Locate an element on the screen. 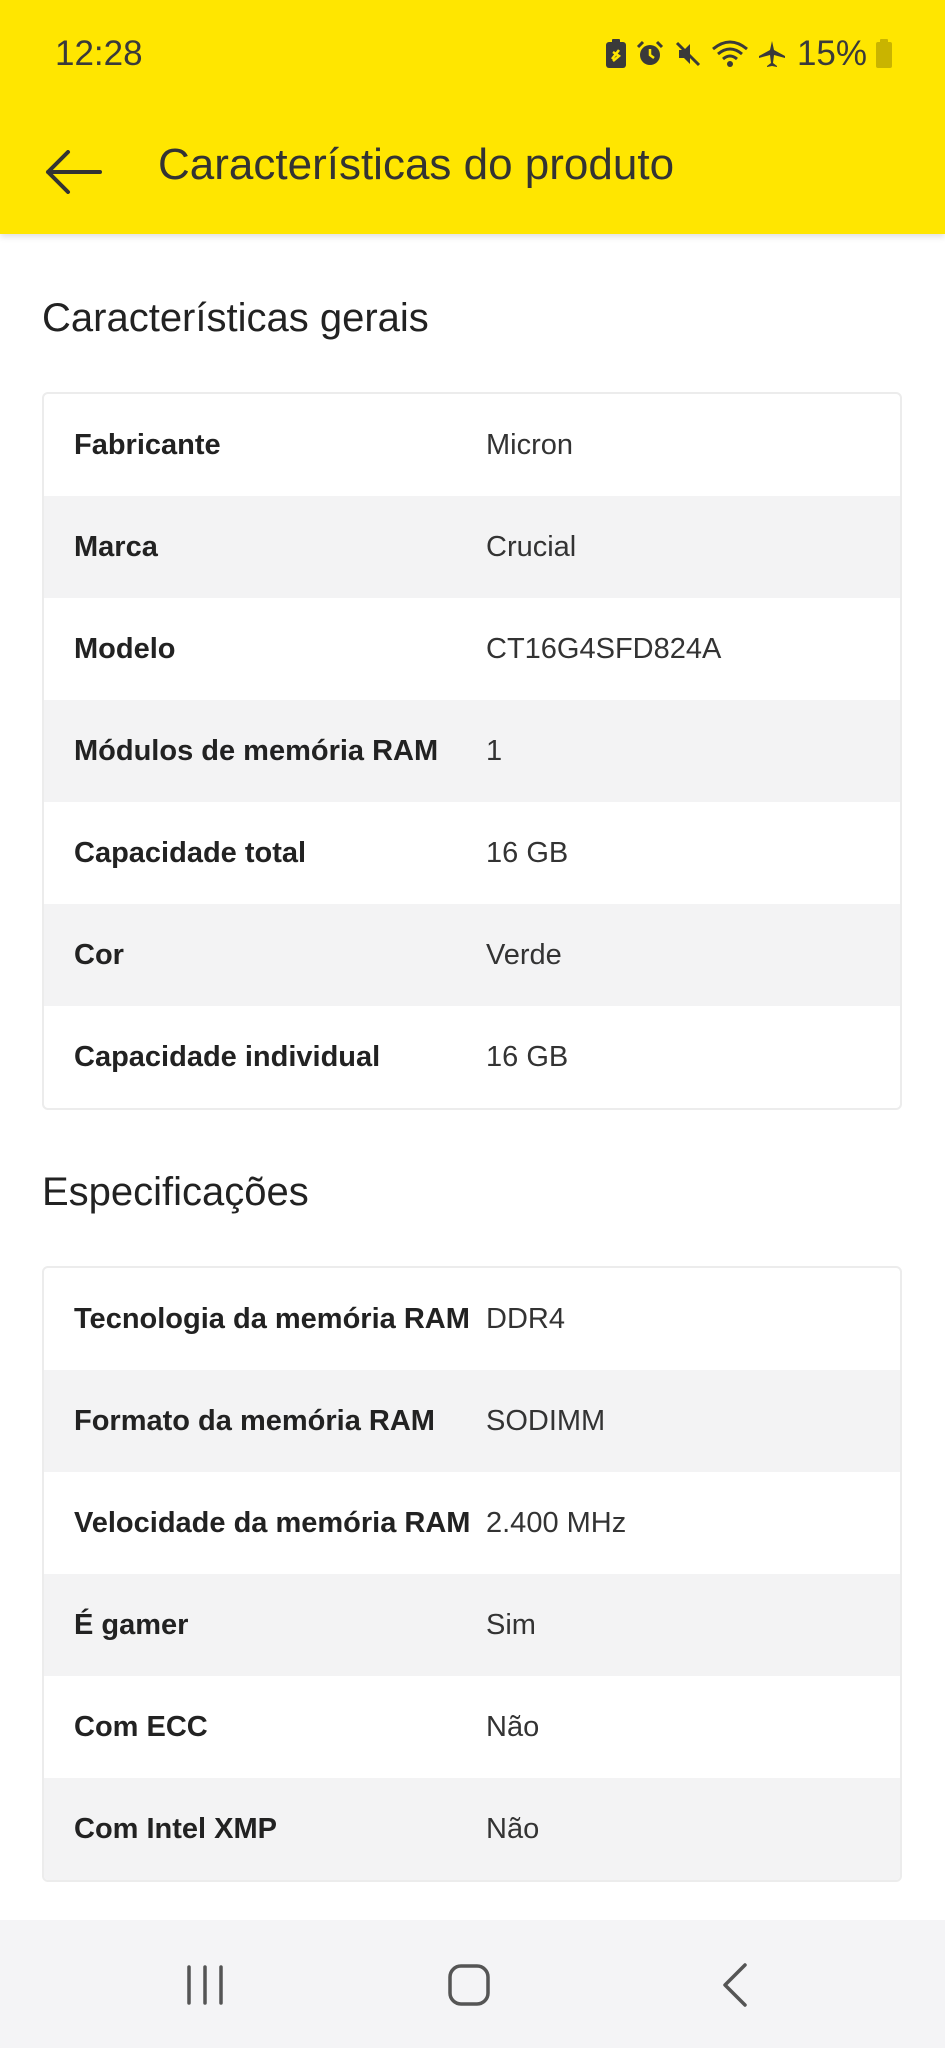 The height and width of the screenshot is (2048, 945). row-label: Capacidade total is located at coordinates (190, 852).